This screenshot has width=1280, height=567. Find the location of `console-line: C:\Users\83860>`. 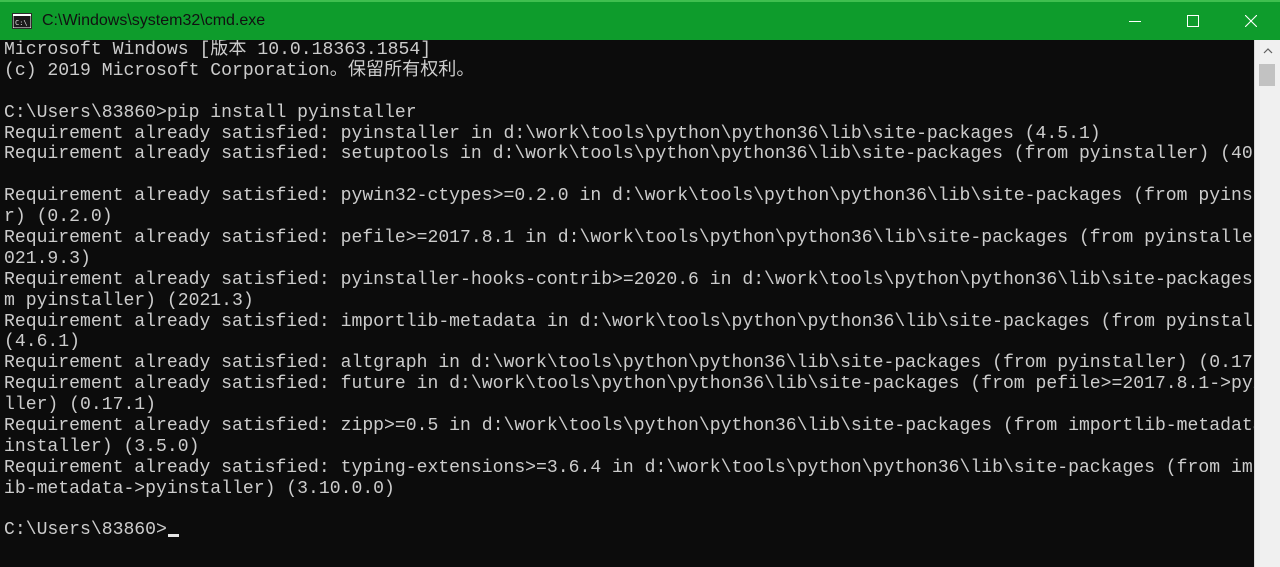

console-line: C:\Users\83860> is located at coordinates (629, 530).